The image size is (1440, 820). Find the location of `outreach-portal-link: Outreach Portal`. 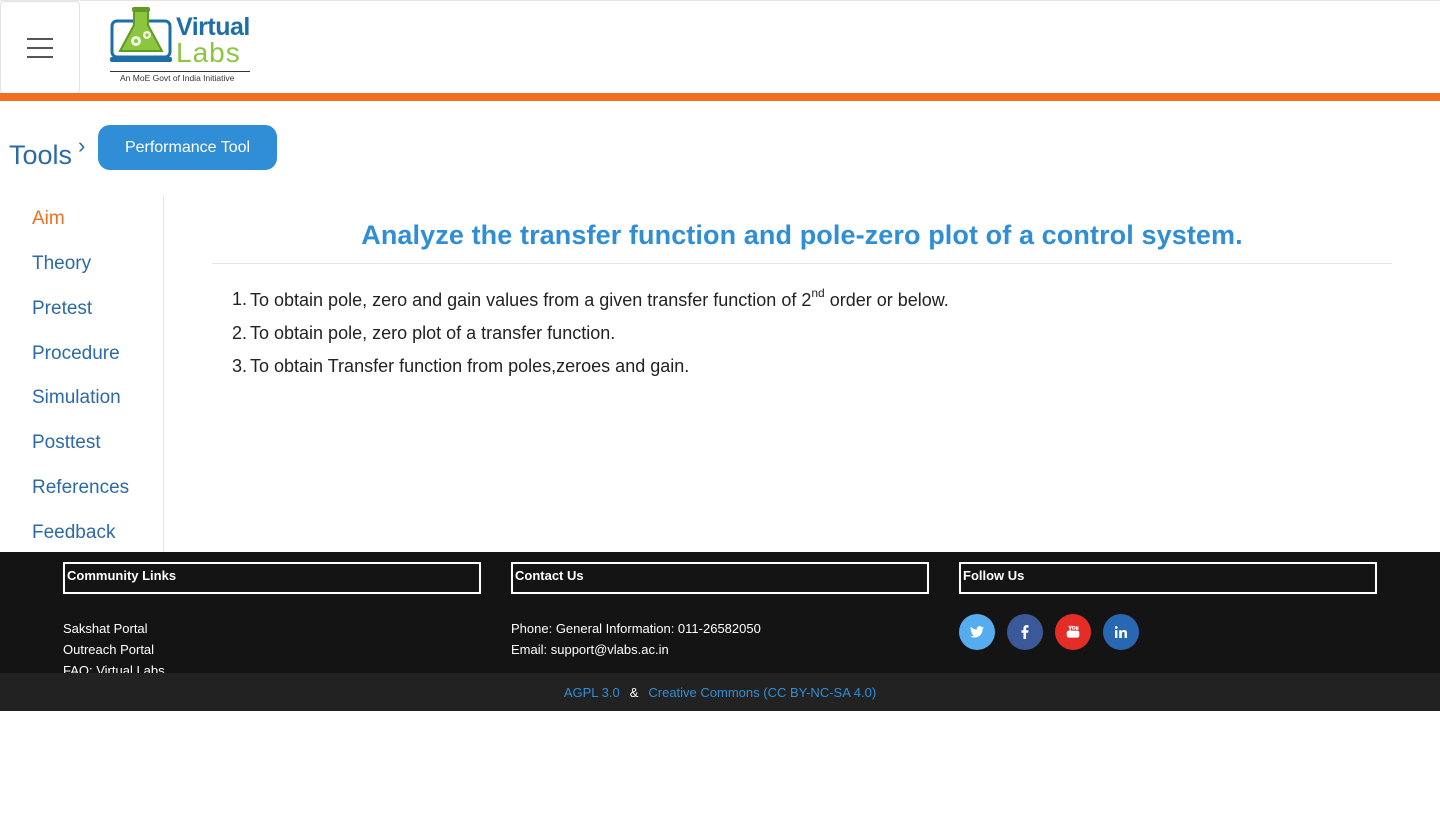

outreach-portal-link: Outreach Portal is located at coordinates (272, 649).